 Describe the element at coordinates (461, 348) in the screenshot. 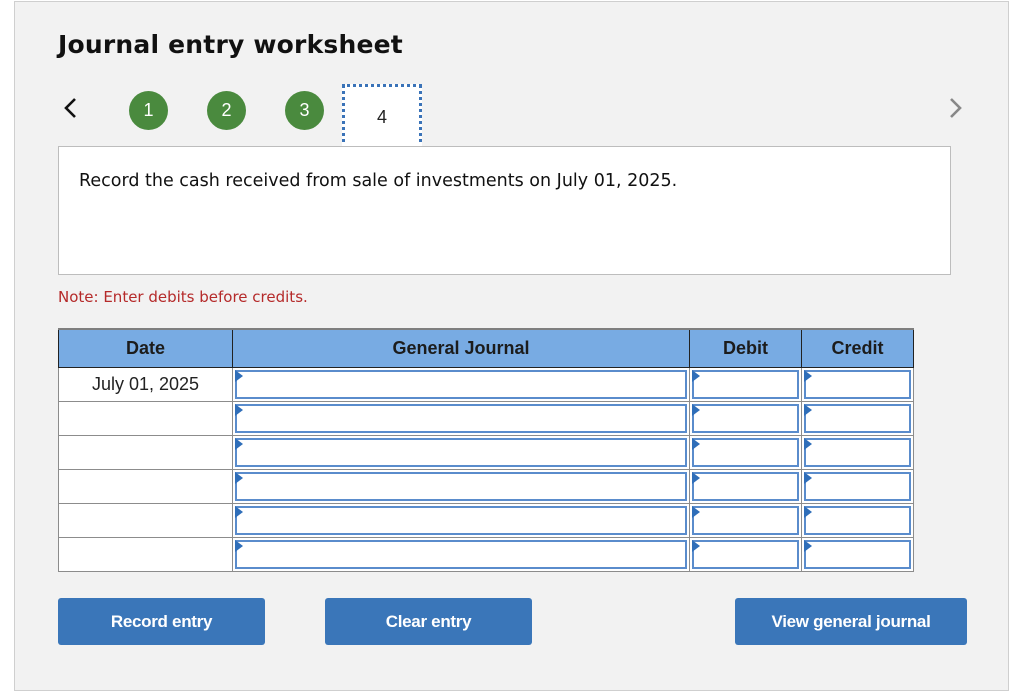

I see `header-general-journal: General Journal` at that location.